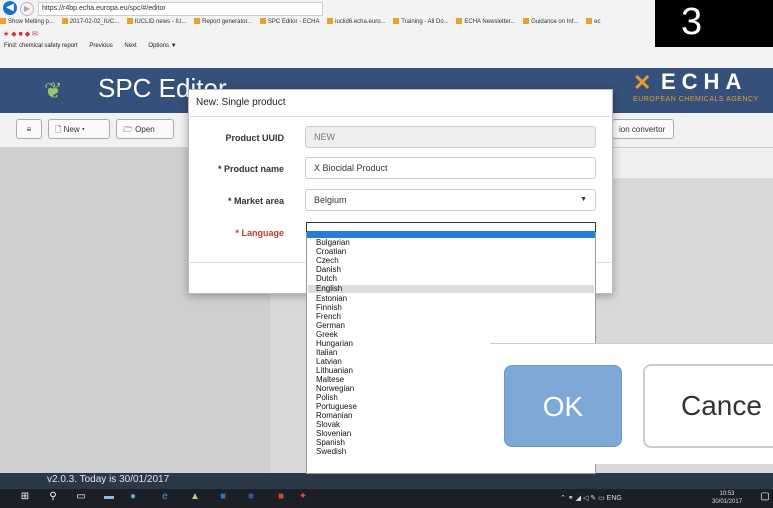  Describe the element at coordinates (289, 22) in the screenshot. I see `favorite-link: SPC Editor - ECHA` at that location.